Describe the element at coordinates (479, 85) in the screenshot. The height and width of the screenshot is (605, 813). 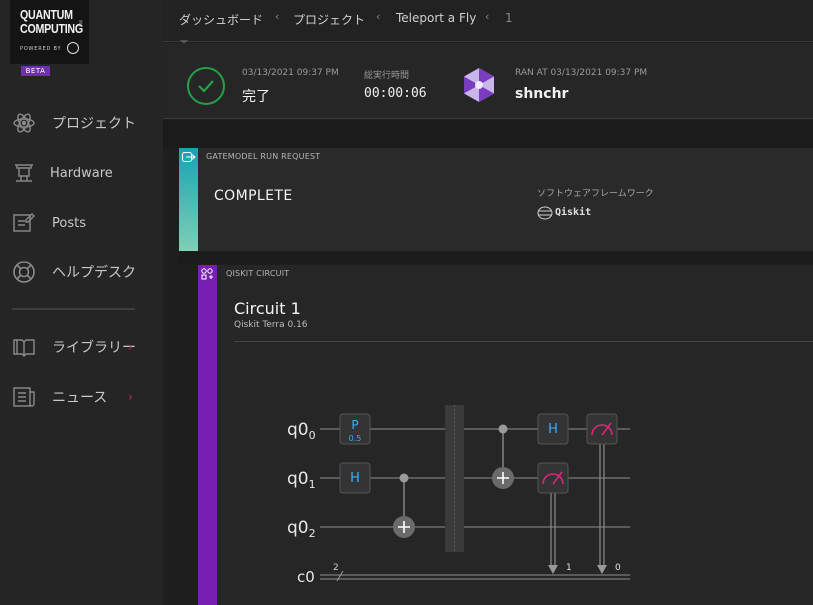
I see `user-avatar` at that location.